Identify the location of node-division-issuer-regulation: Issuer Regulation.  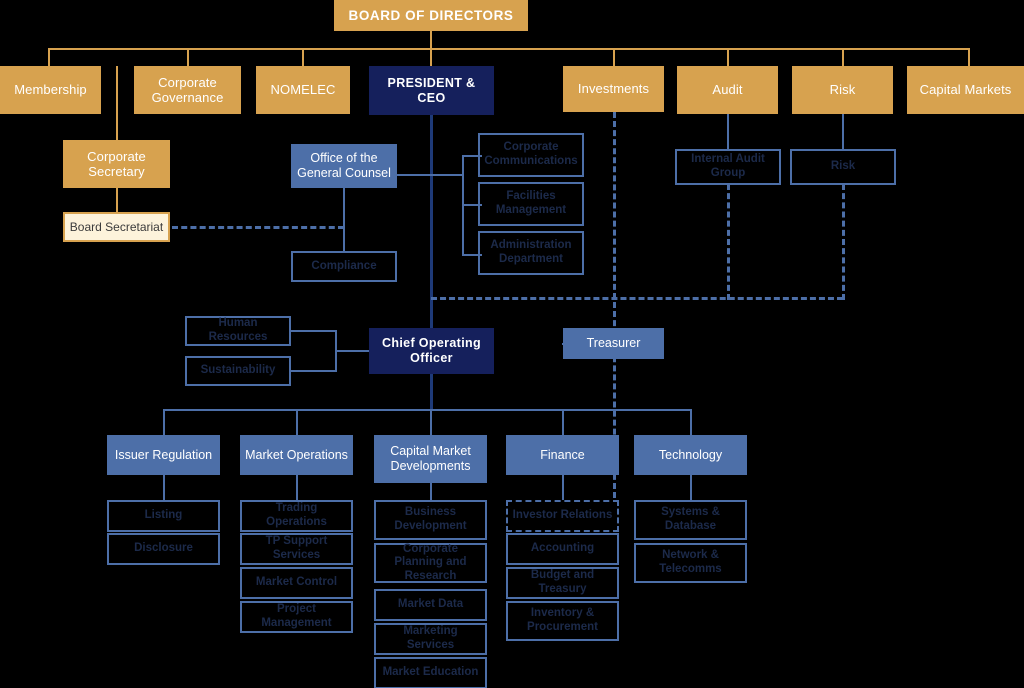
(163, 455).